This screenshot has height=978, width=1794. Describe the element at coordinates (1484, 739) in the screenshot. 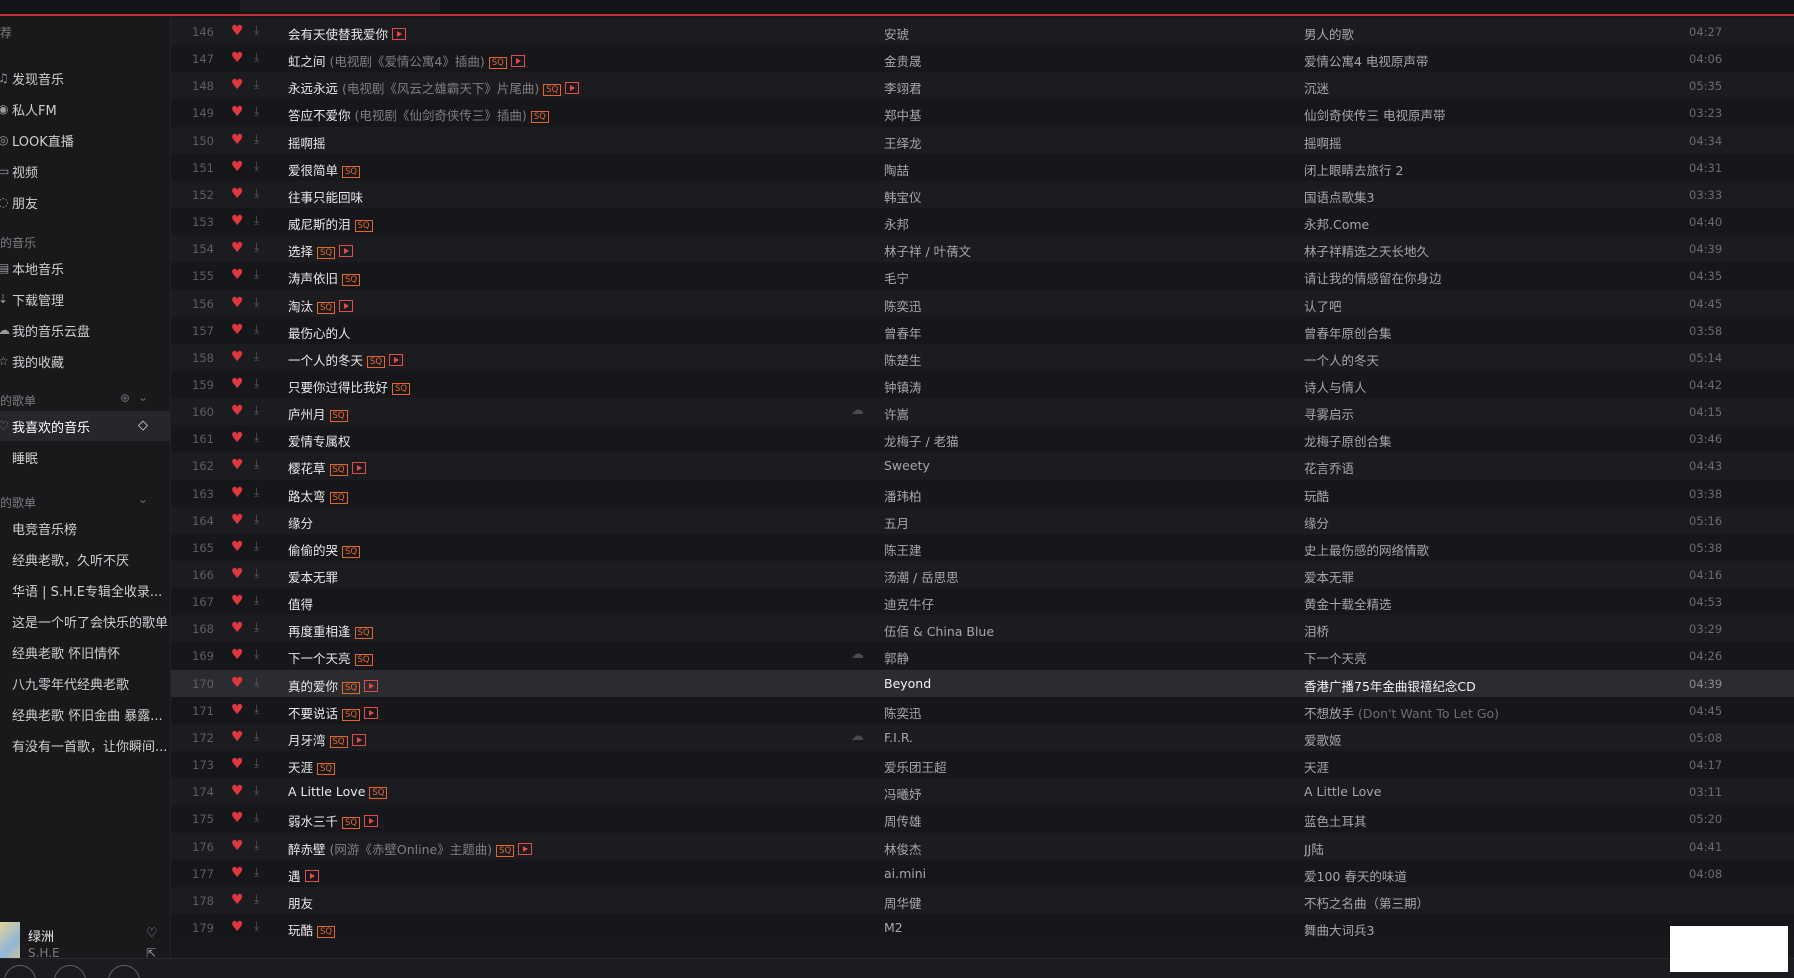

I see `album-cell: 爱歌姬` at that location.